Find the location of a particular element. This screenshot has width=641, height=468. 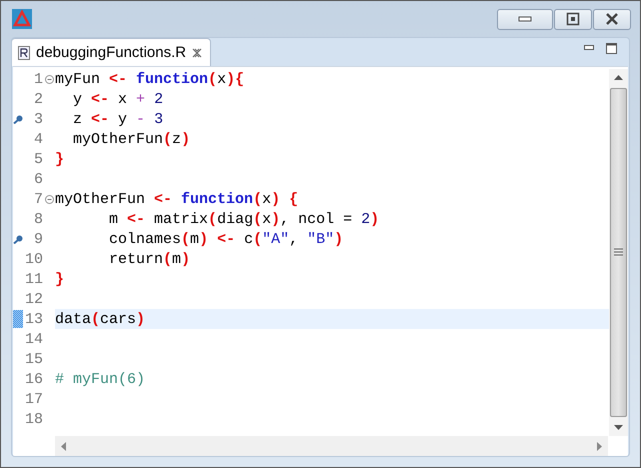

minimize-button is located at coordinates (525, 19).